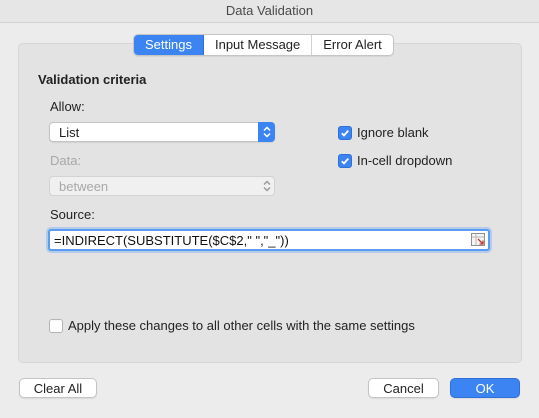  What do you see at coordinates (67, 106) in the screenshot?
I see `allow-label: Allow:` at bounding box center [67, 106].